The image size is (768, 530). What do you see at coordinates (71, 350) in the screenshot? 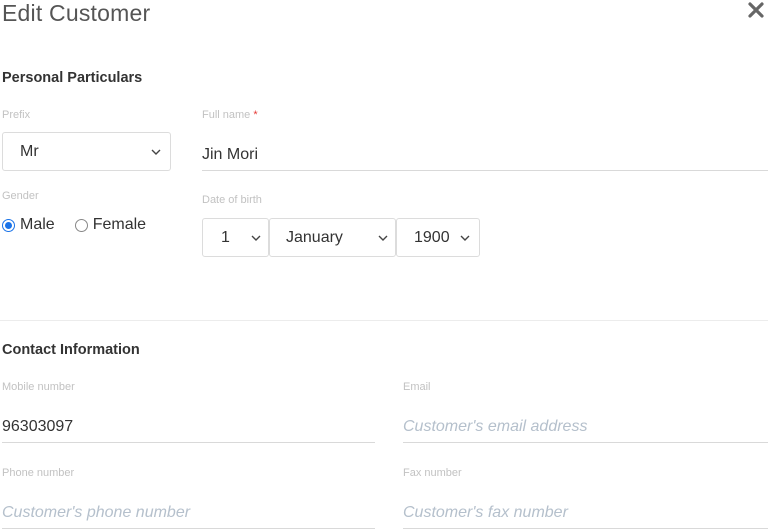
I see `contact-information-heading: Contact Information` at bounding box center [71, 350].